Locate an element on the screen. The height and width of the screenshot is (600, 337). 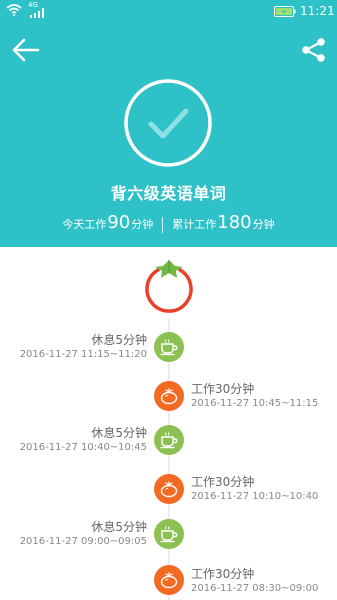
share-icon is located at coordinates (314, 50).